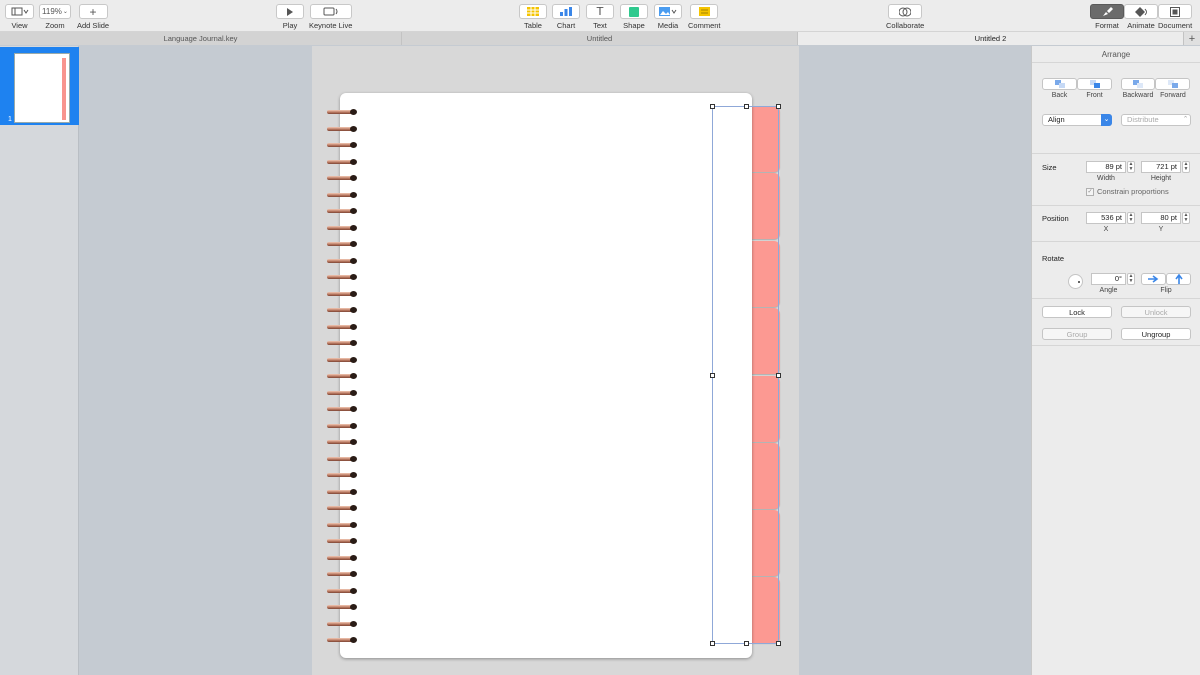 Image resolution: width=1200 pixels, height=675 pixels. I want to click on animate-control: Animate, so click(1141, 17).